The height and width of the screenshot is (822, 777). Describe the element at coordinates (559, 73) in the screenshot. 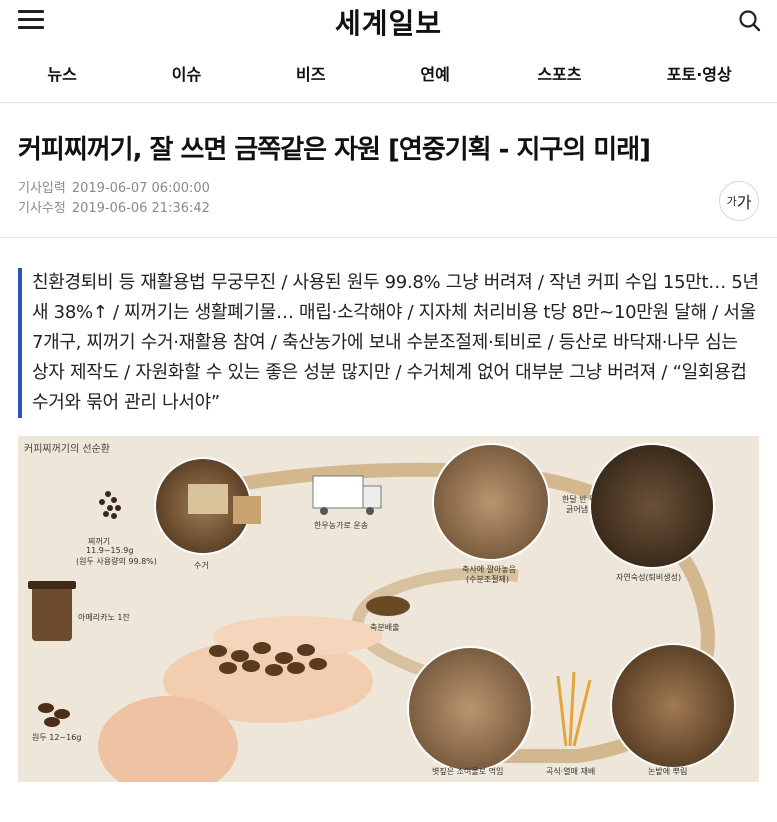

I see `nav-item-sports: 스포츠` at that location.